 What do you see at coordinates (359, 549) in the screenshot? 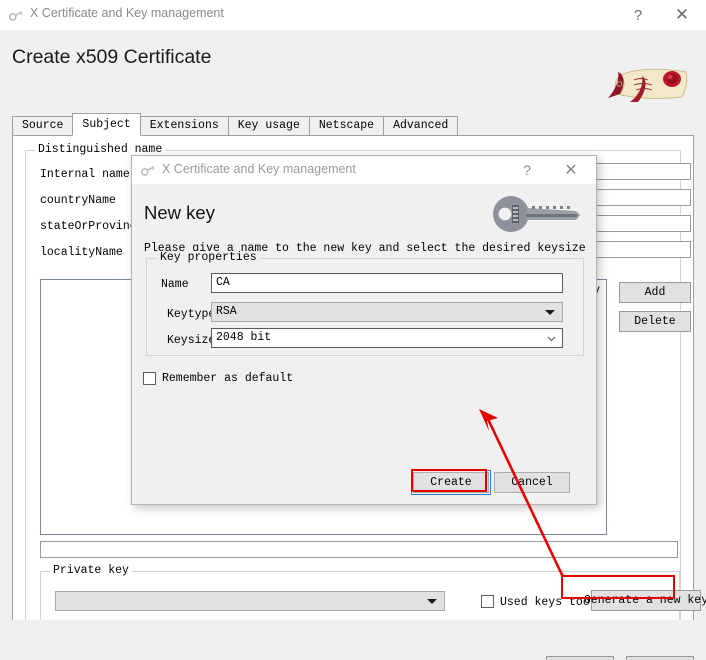
I see `attribute-value-input` at bounding box center [359, 549].